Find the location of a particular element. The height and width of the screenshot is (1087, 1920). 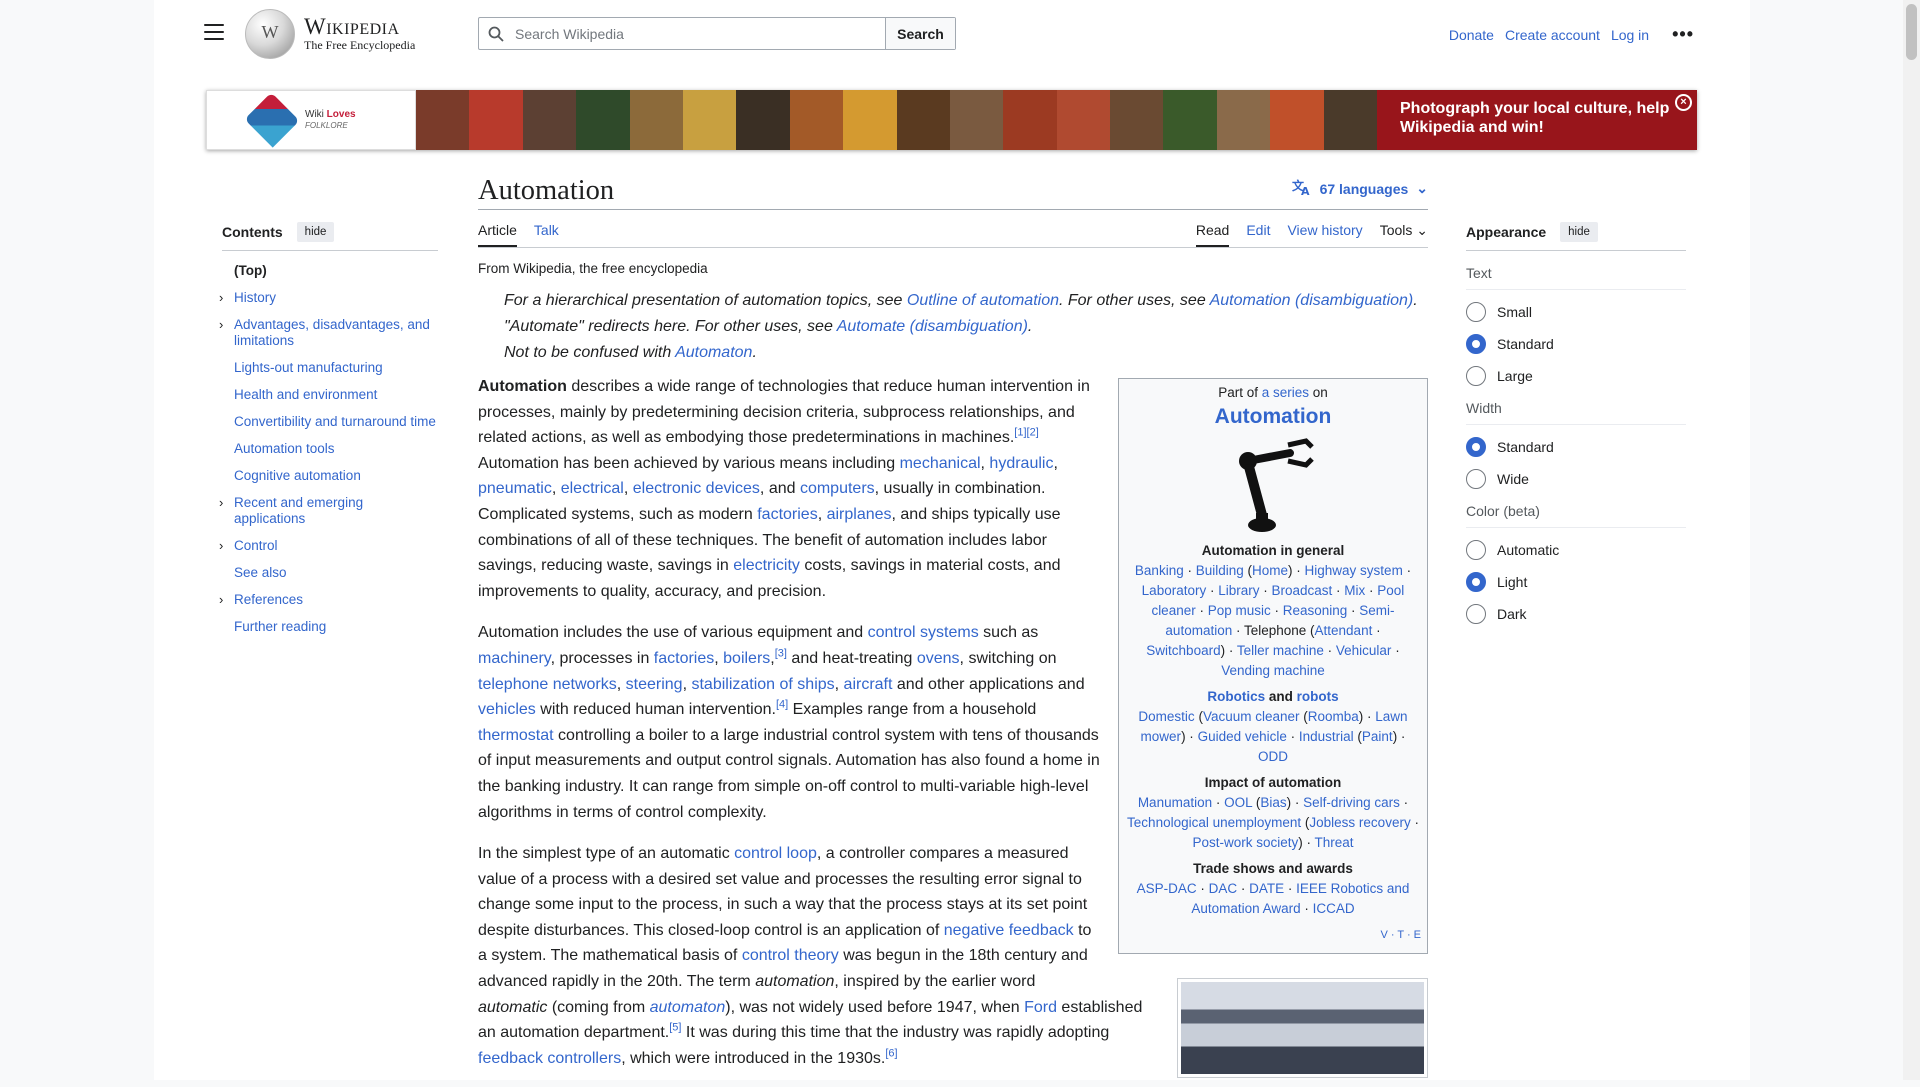

inline-link: thermostat is located at coordinates (516, 735).